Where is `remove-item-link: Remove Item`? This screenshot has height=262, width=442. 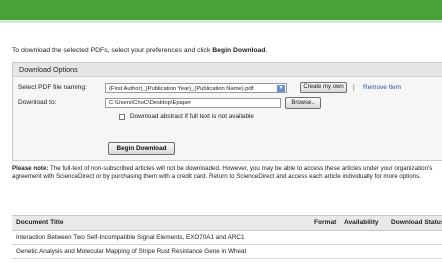 remove-item-link: Remove Item is located at coordinates (382, 87).